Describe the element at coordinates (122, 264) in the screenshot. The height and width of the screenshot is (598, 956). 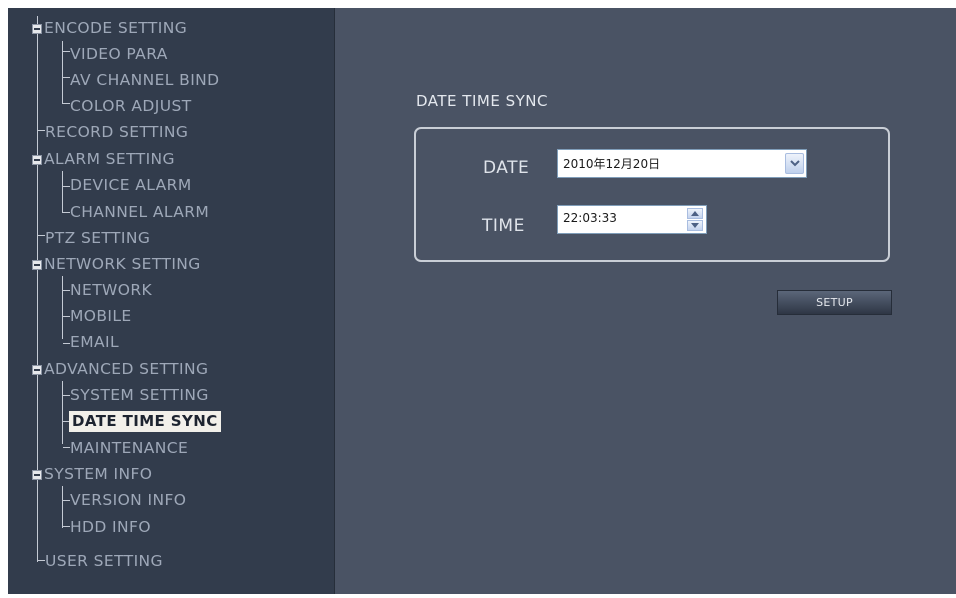
I see `tree-item-network-setting: NETWORK SETTING` at that location.